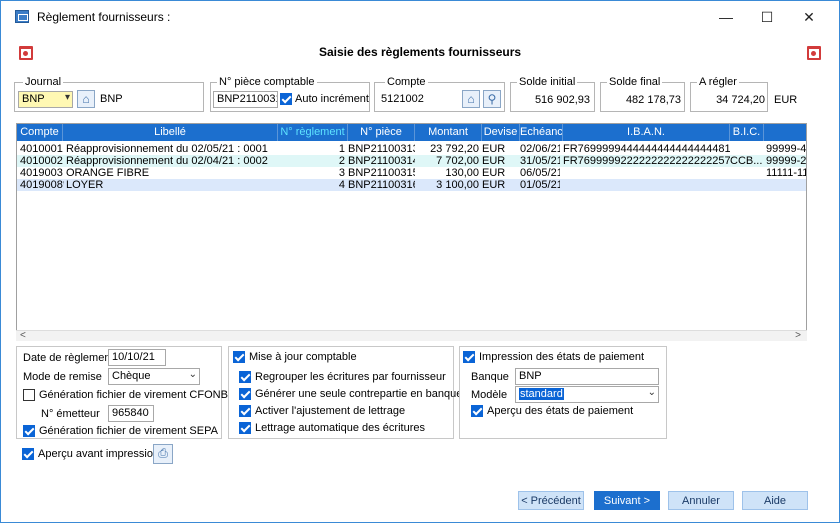 The width and height of the screenshot is (840, 523). I want to click on banque-label: Banque, so click(490, 377).